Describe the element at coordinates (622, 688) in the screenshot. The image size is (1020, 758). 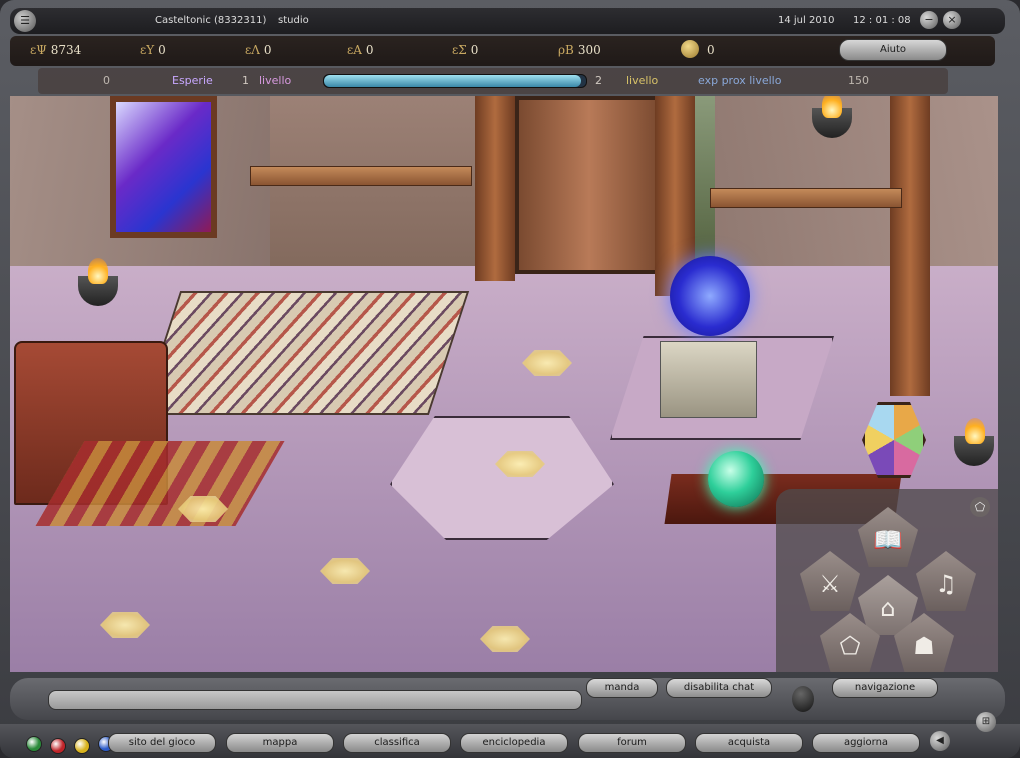
I see `send-button: manda` at that location.